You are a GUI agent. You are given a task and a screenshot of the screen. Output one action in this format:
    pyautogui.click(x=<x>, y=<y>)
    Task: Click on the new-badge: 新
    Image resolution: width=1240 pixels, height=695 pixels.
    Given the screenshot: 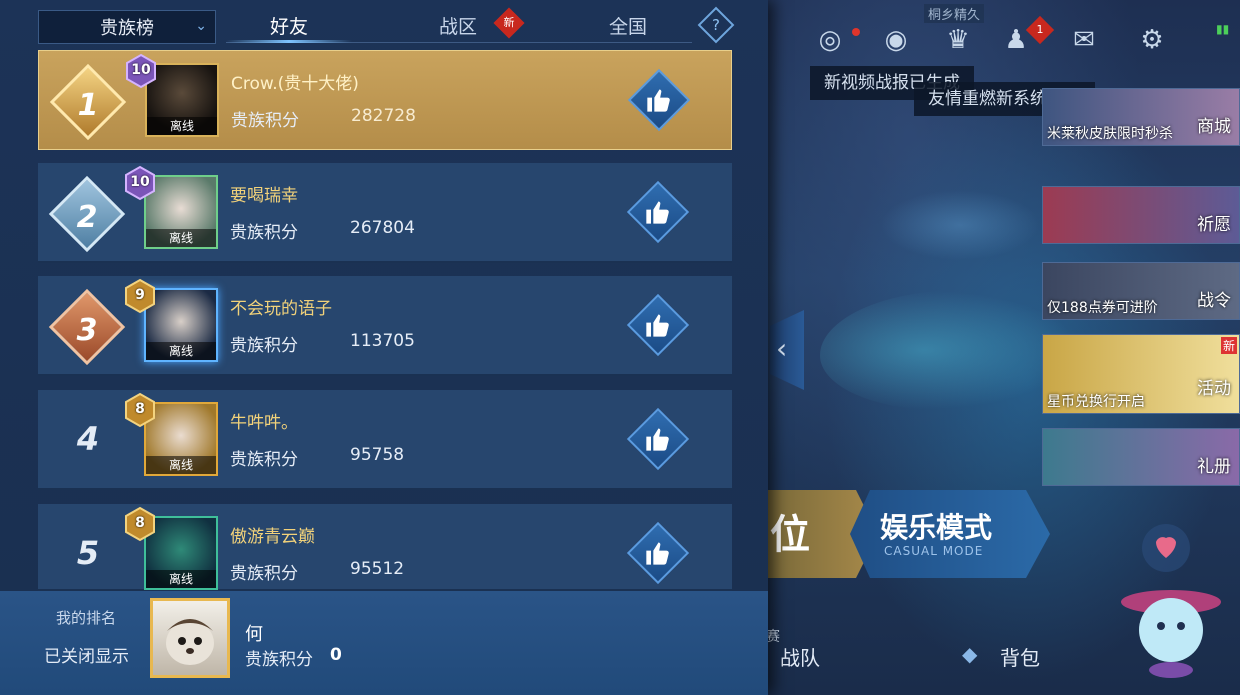 What is the action you would take?
    pyautogui.click(x=1228, y=345)
    